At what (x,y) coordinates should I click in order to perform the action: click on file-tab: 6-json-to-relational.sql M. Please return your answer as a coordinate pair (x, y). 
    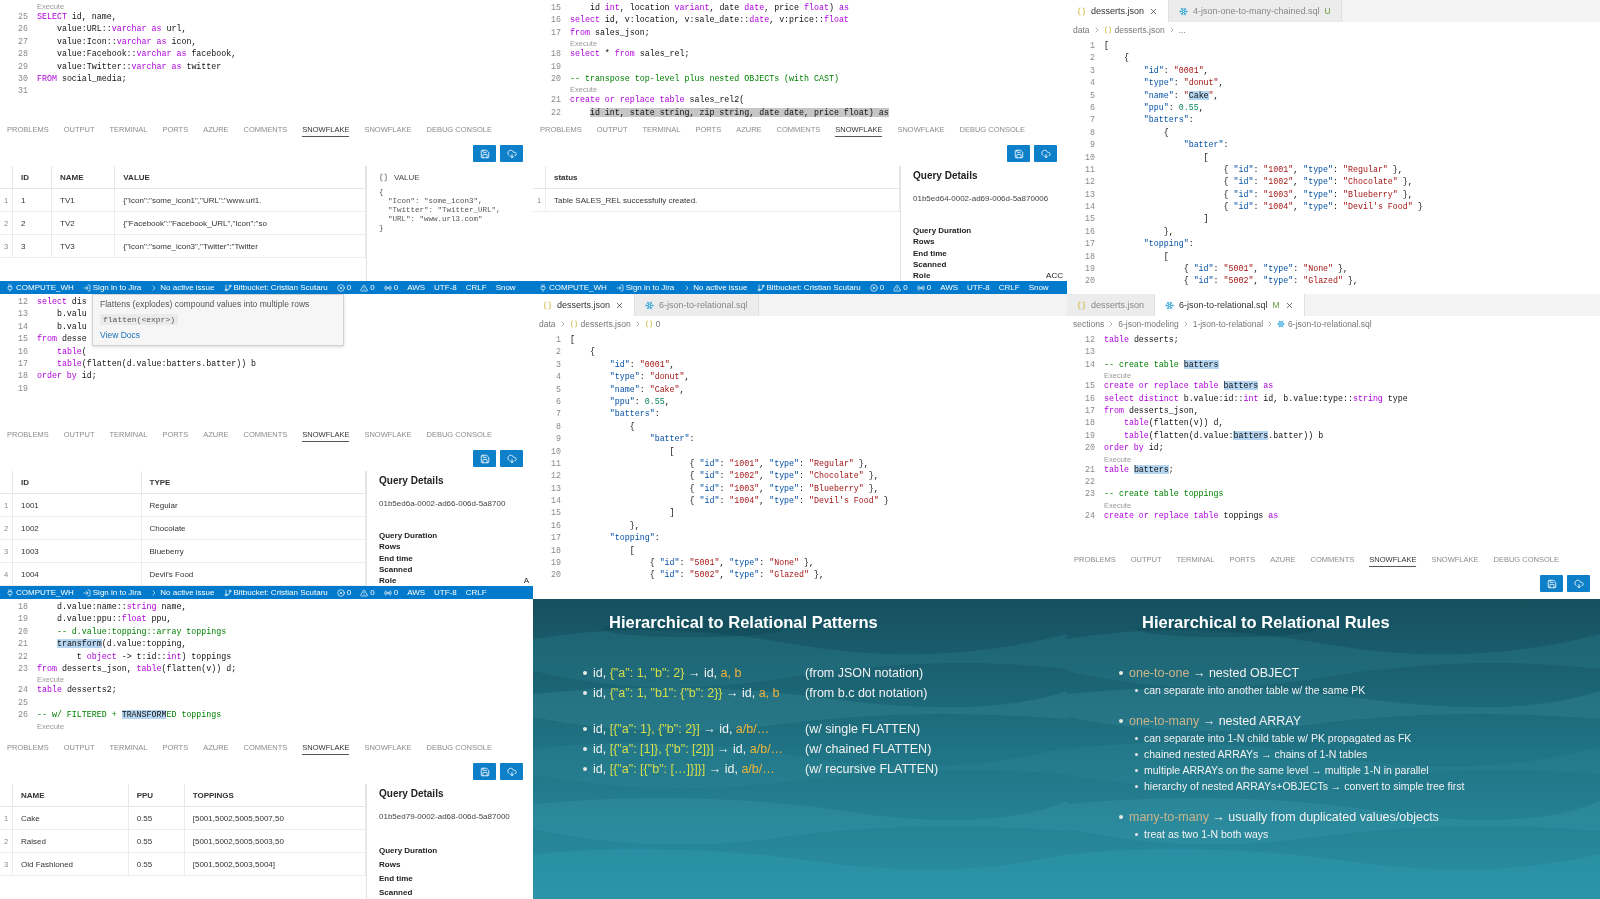
    Looking at the image, I should click on (1230, 305).